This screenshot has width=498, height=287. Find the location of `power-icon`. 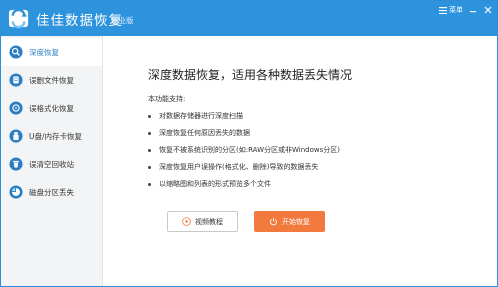

power-icon is located at coordinates (273, 221).